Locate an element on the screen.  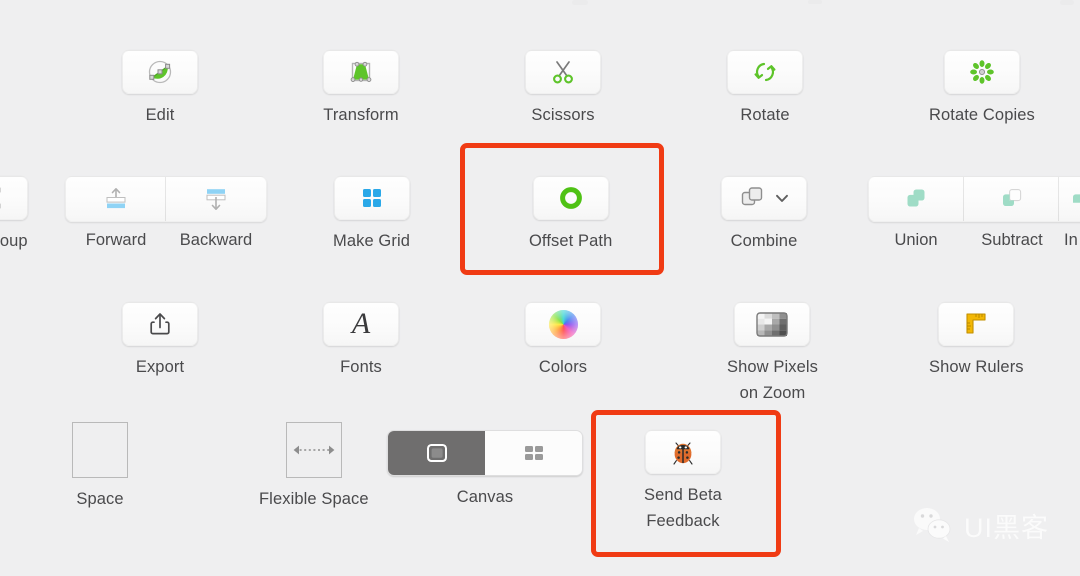
rotate-icon is located at coordinates (765, 72).